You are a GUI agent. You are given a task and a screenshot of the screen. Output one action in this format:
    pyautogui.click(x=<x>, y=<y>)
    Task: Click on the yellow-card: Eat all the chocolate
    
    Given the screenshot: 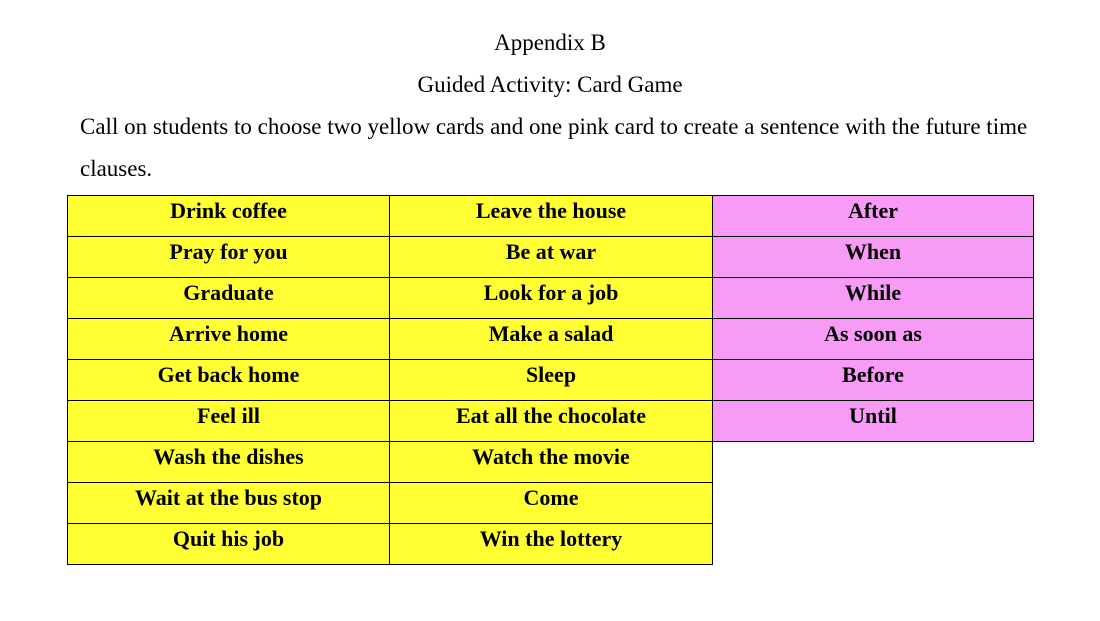 What is the action you would take?
    pyautogui.click(x=551, y=421)
    